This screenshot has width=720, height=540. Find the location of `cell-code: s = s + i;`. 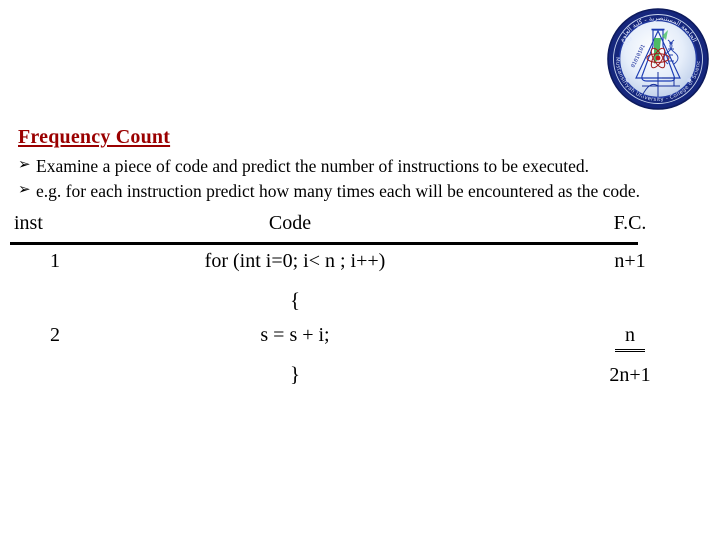

cell-code: s = s + i; is located at coordinates (295, 335).